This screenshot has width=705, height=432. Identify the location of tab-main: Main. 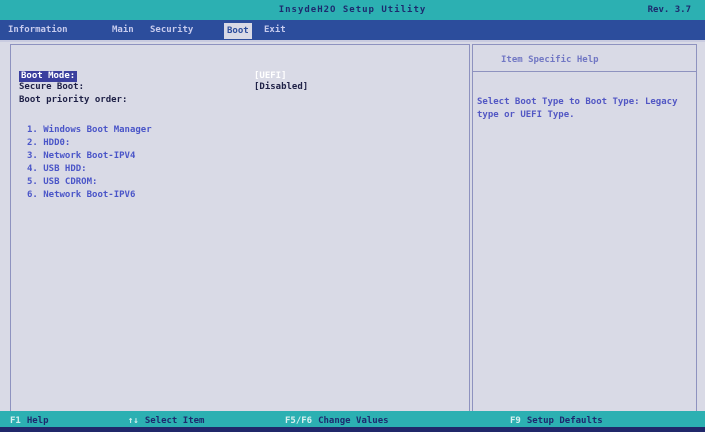
(123, 30).